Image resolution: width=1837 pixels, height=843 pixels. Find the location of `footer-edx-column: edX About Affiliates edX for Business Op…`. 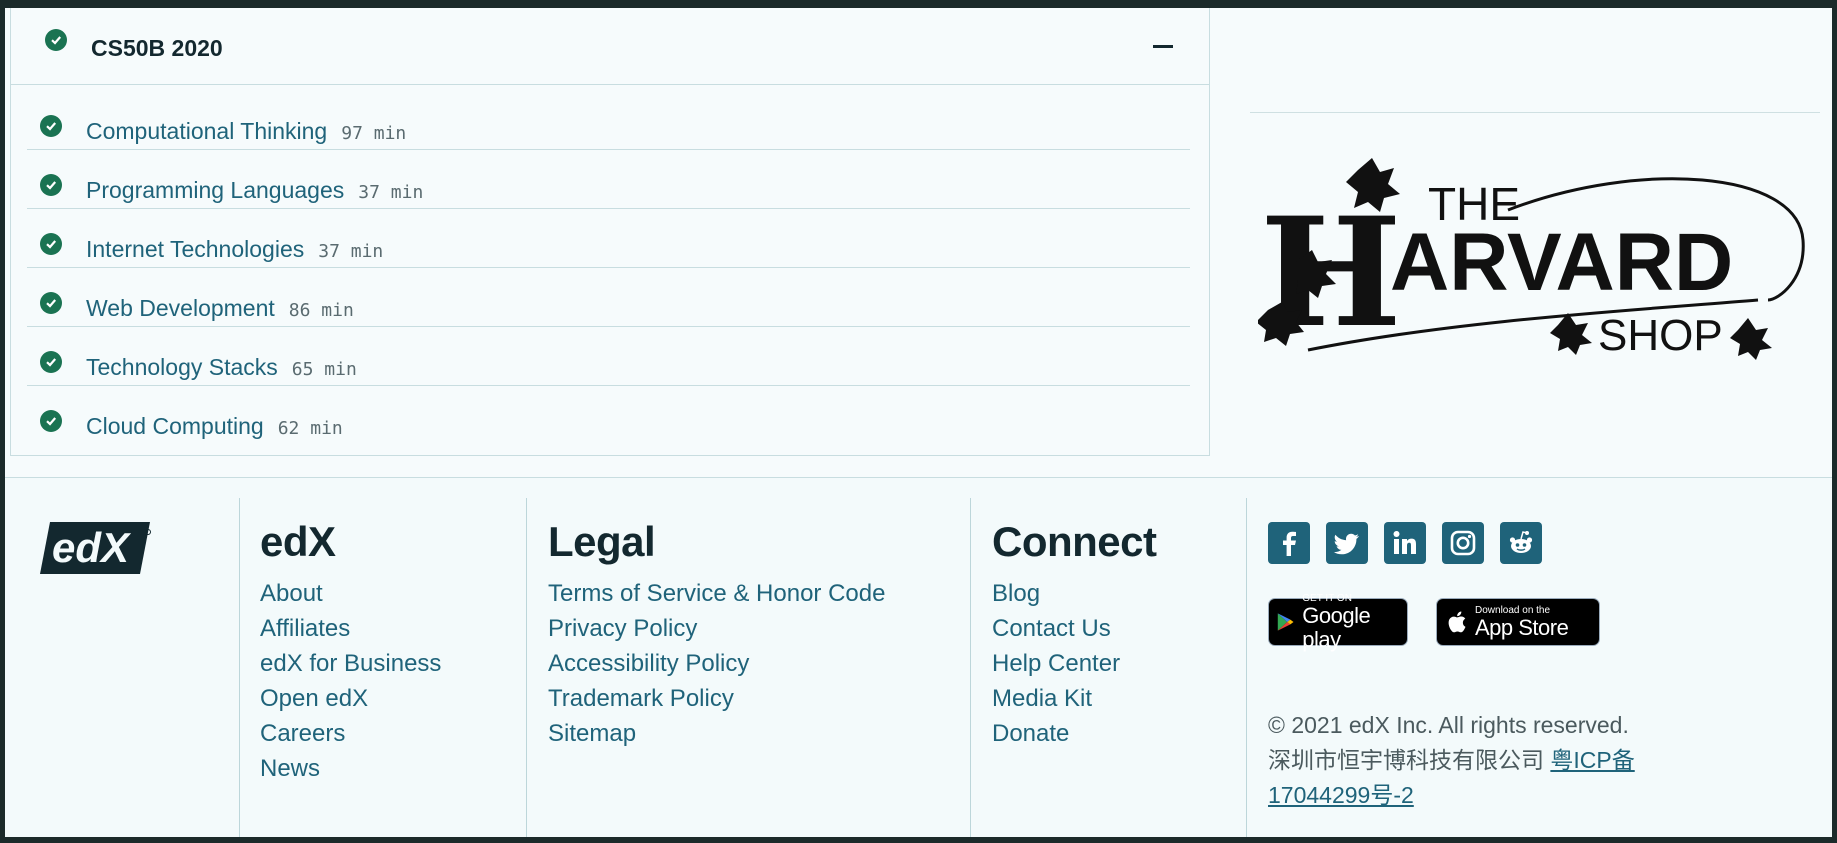

footer-edx-column: edX About Affiliates edX for Business Op… is located at coordinates (350, 652).